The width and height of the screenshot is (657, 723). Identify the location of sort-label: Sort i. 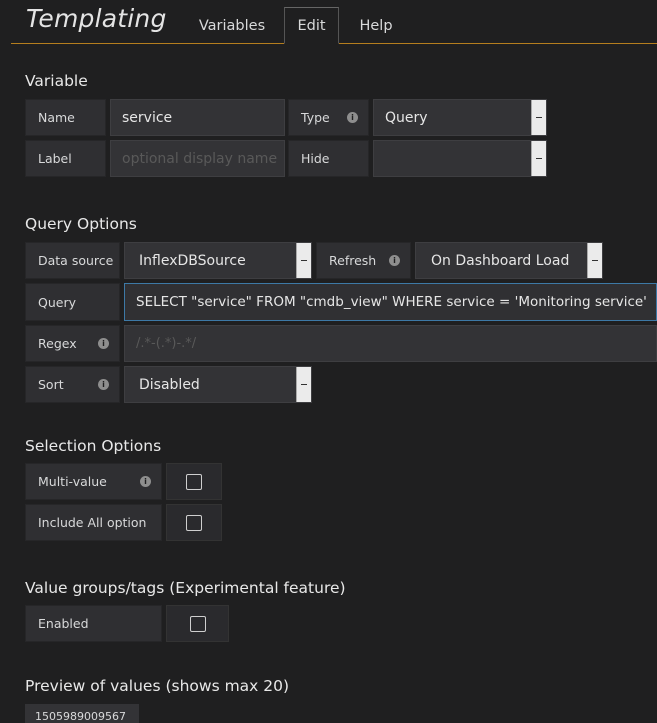
(72, 384).